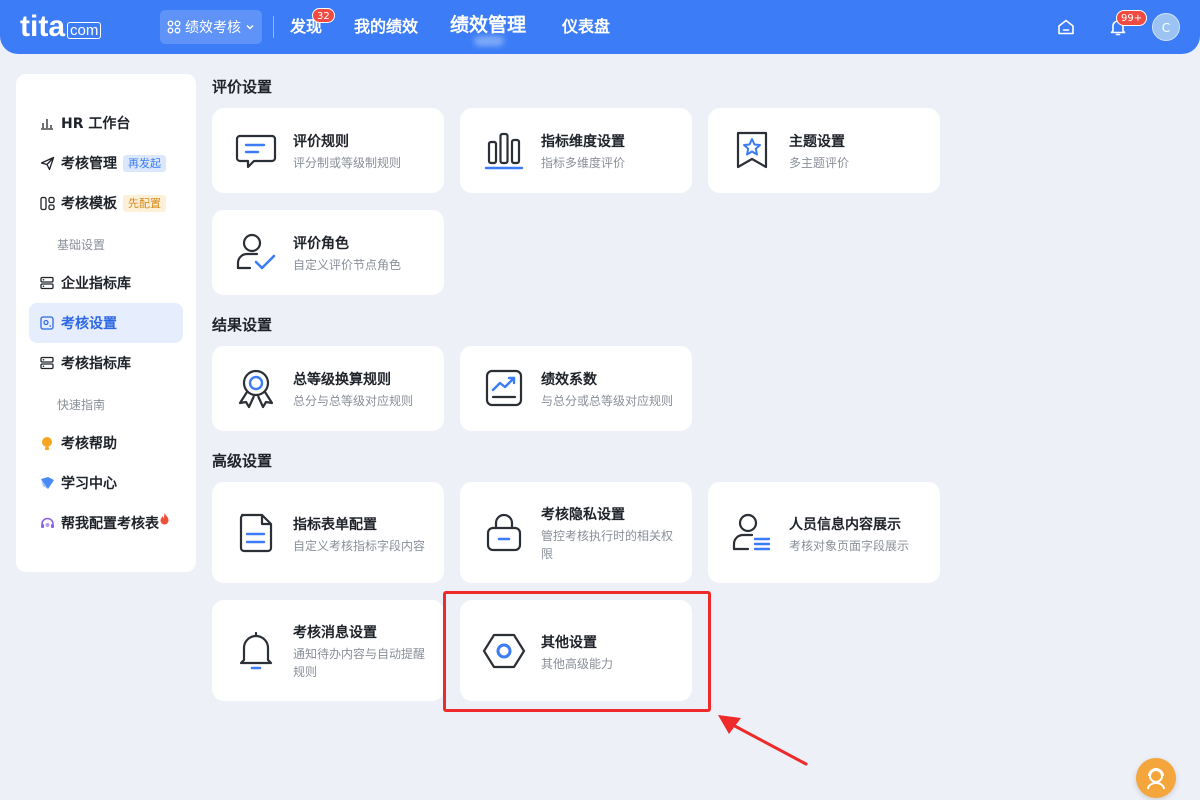 This screenshot has width=1200, height=800. What do you see at coordinates (1132, 18) in the screenshot?
I see `notification-badge: 99+` at bounding box center [1132, 18].